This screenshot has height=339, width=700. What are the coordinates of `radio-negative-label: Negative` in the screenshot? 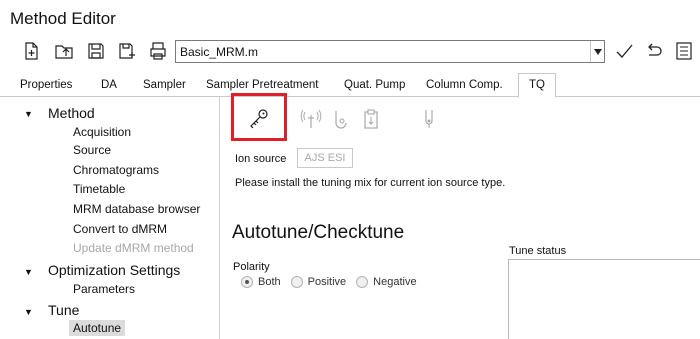 It's located at (395, 282).